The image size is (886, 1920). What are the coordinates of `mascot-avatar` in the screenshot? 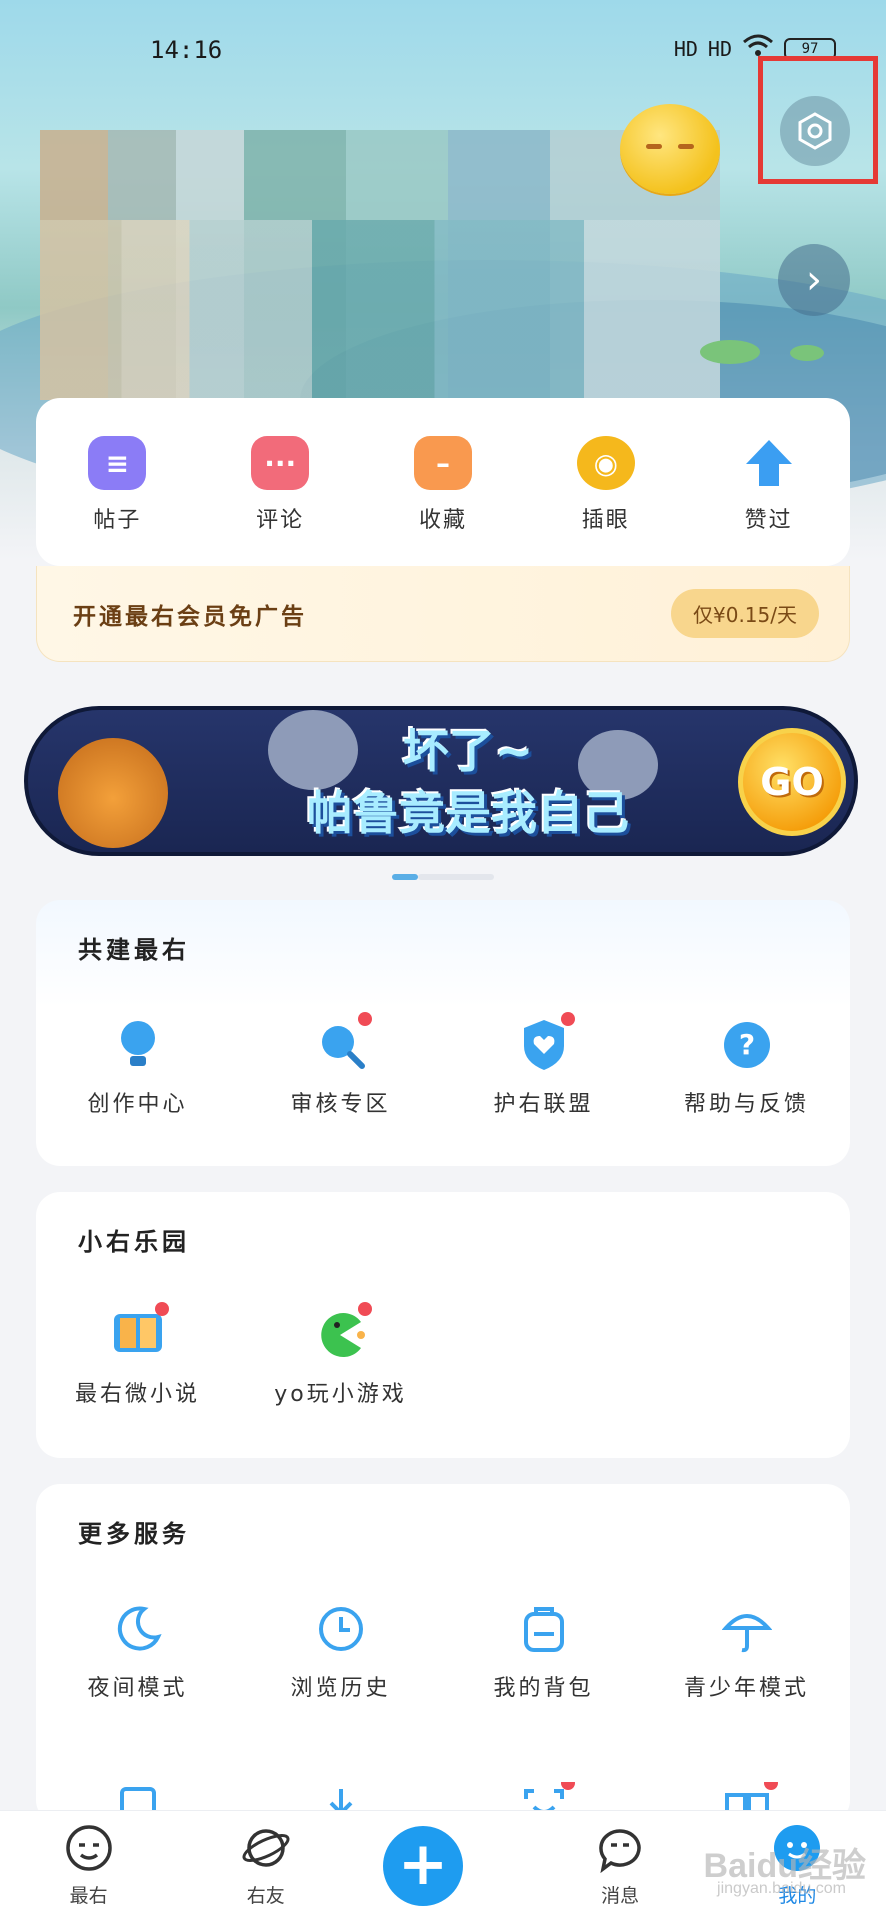 It's located at (670, 149).